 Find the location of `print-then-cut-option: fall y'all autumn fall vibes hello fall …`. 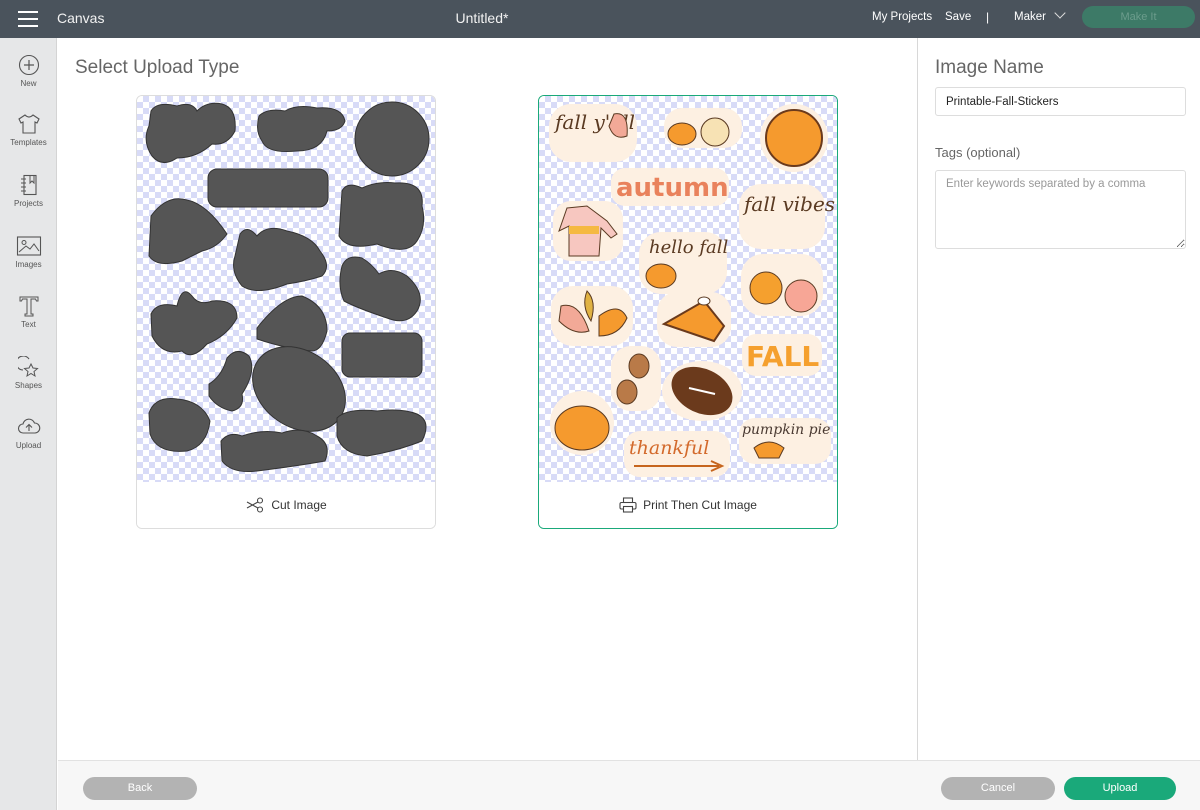

print-then-cut-option: fall y'all autumn fall vibes hello fall … is located at coordinates (688, 312).